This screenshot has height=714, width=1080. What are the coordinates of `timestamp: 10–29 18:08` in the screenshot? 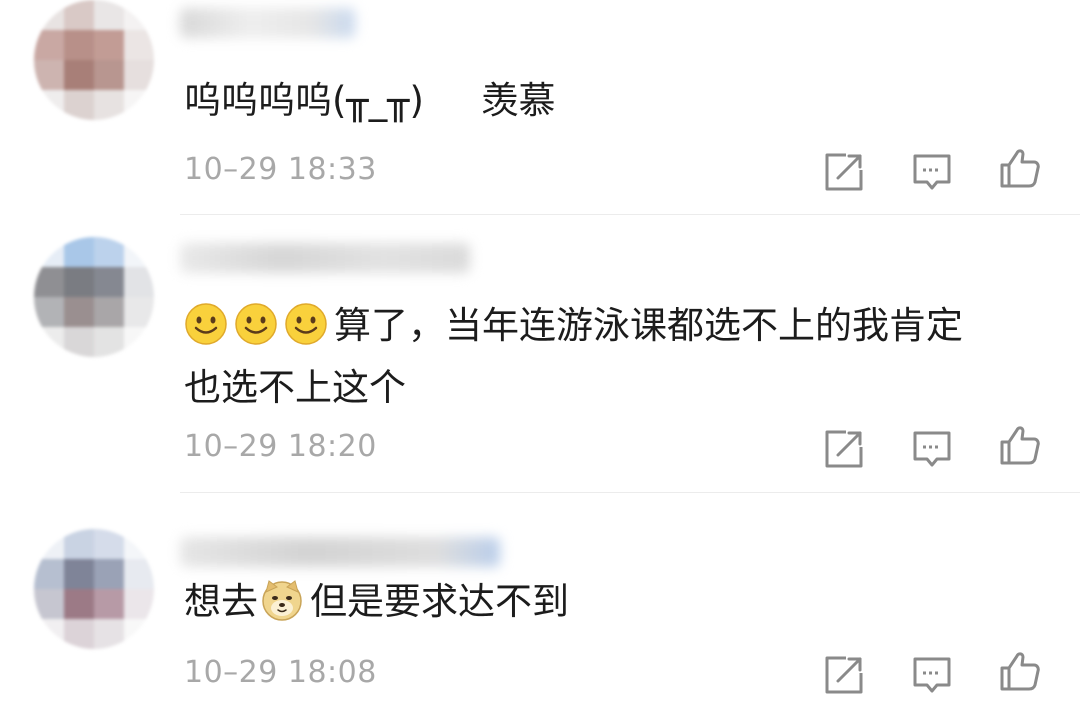 It's located at (280, 672).